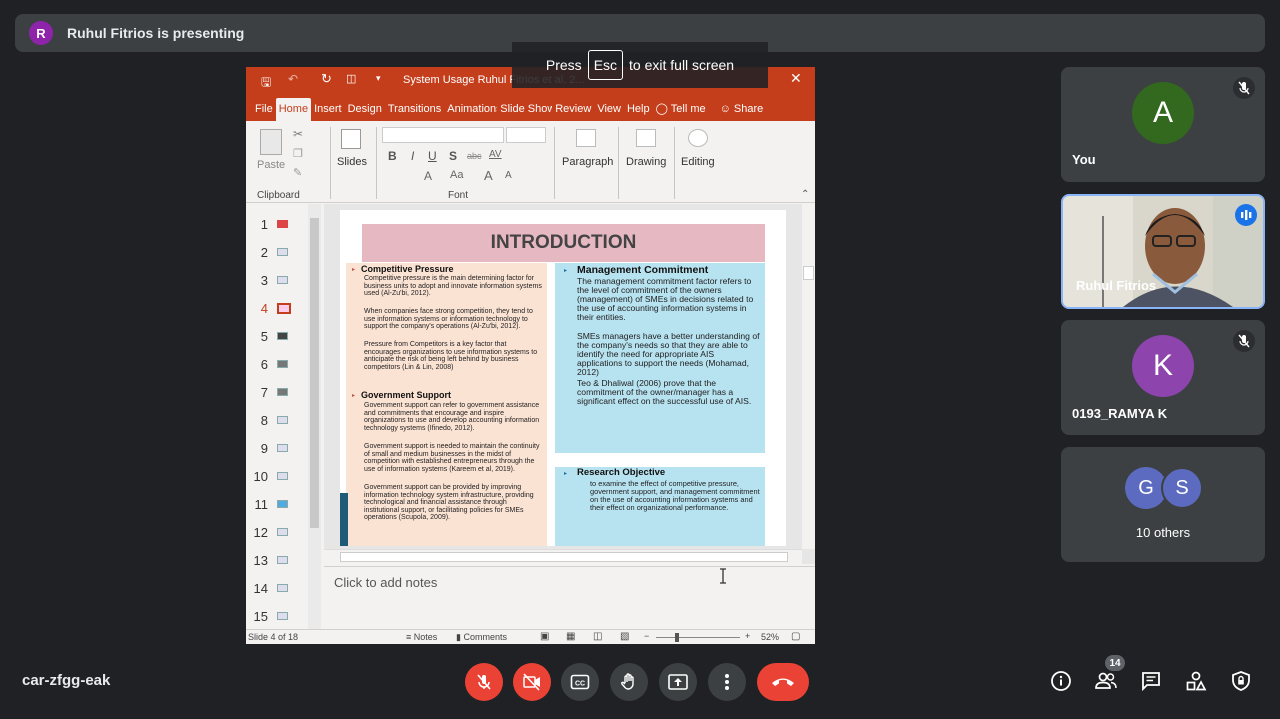  I want to click on slide-horizontal-scrollbar, so click(563, 556).